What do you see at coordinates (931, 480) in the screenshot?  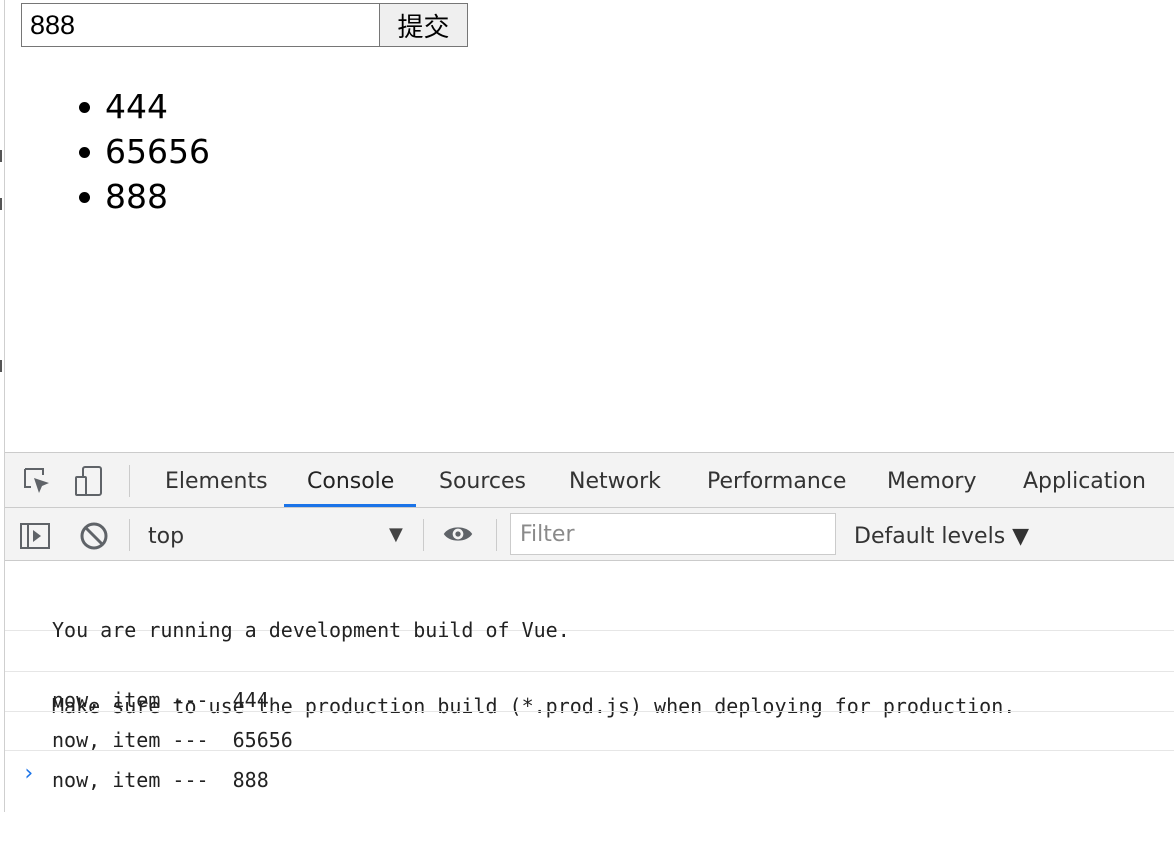 I see `tab-memory: Memory` at bounding box center [931, 480].